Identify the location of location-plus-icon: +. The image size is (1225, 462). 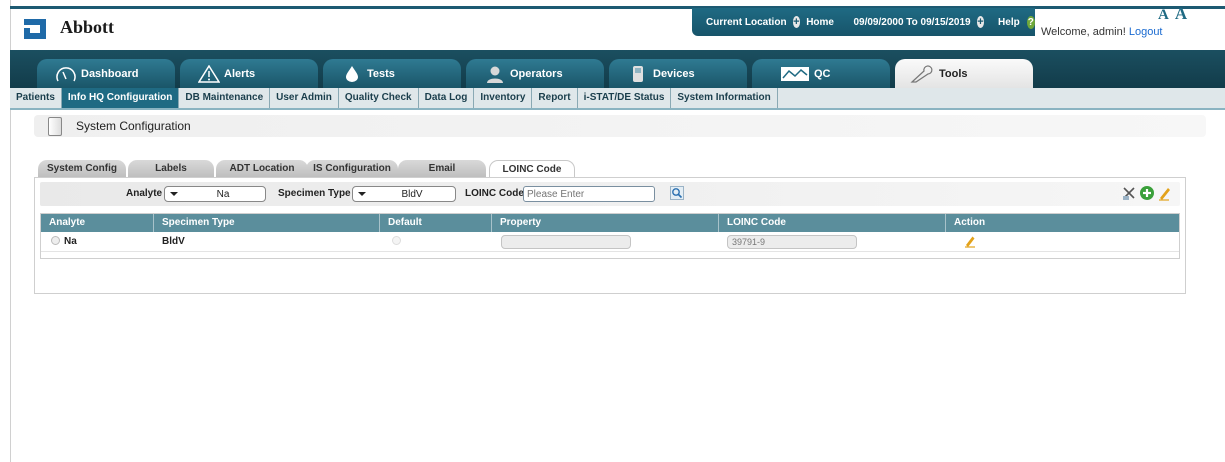
(796, 22).